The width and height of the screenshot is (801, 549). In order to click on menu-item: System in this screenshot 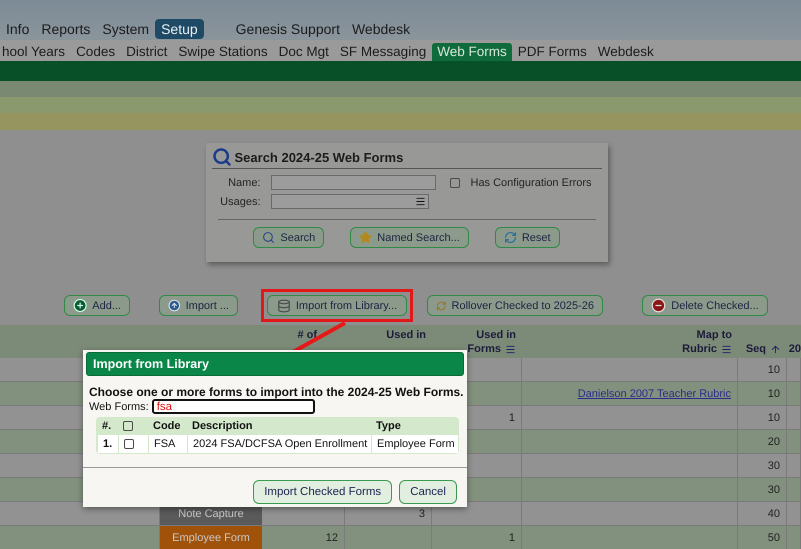, I will do `click(126, 29)`.